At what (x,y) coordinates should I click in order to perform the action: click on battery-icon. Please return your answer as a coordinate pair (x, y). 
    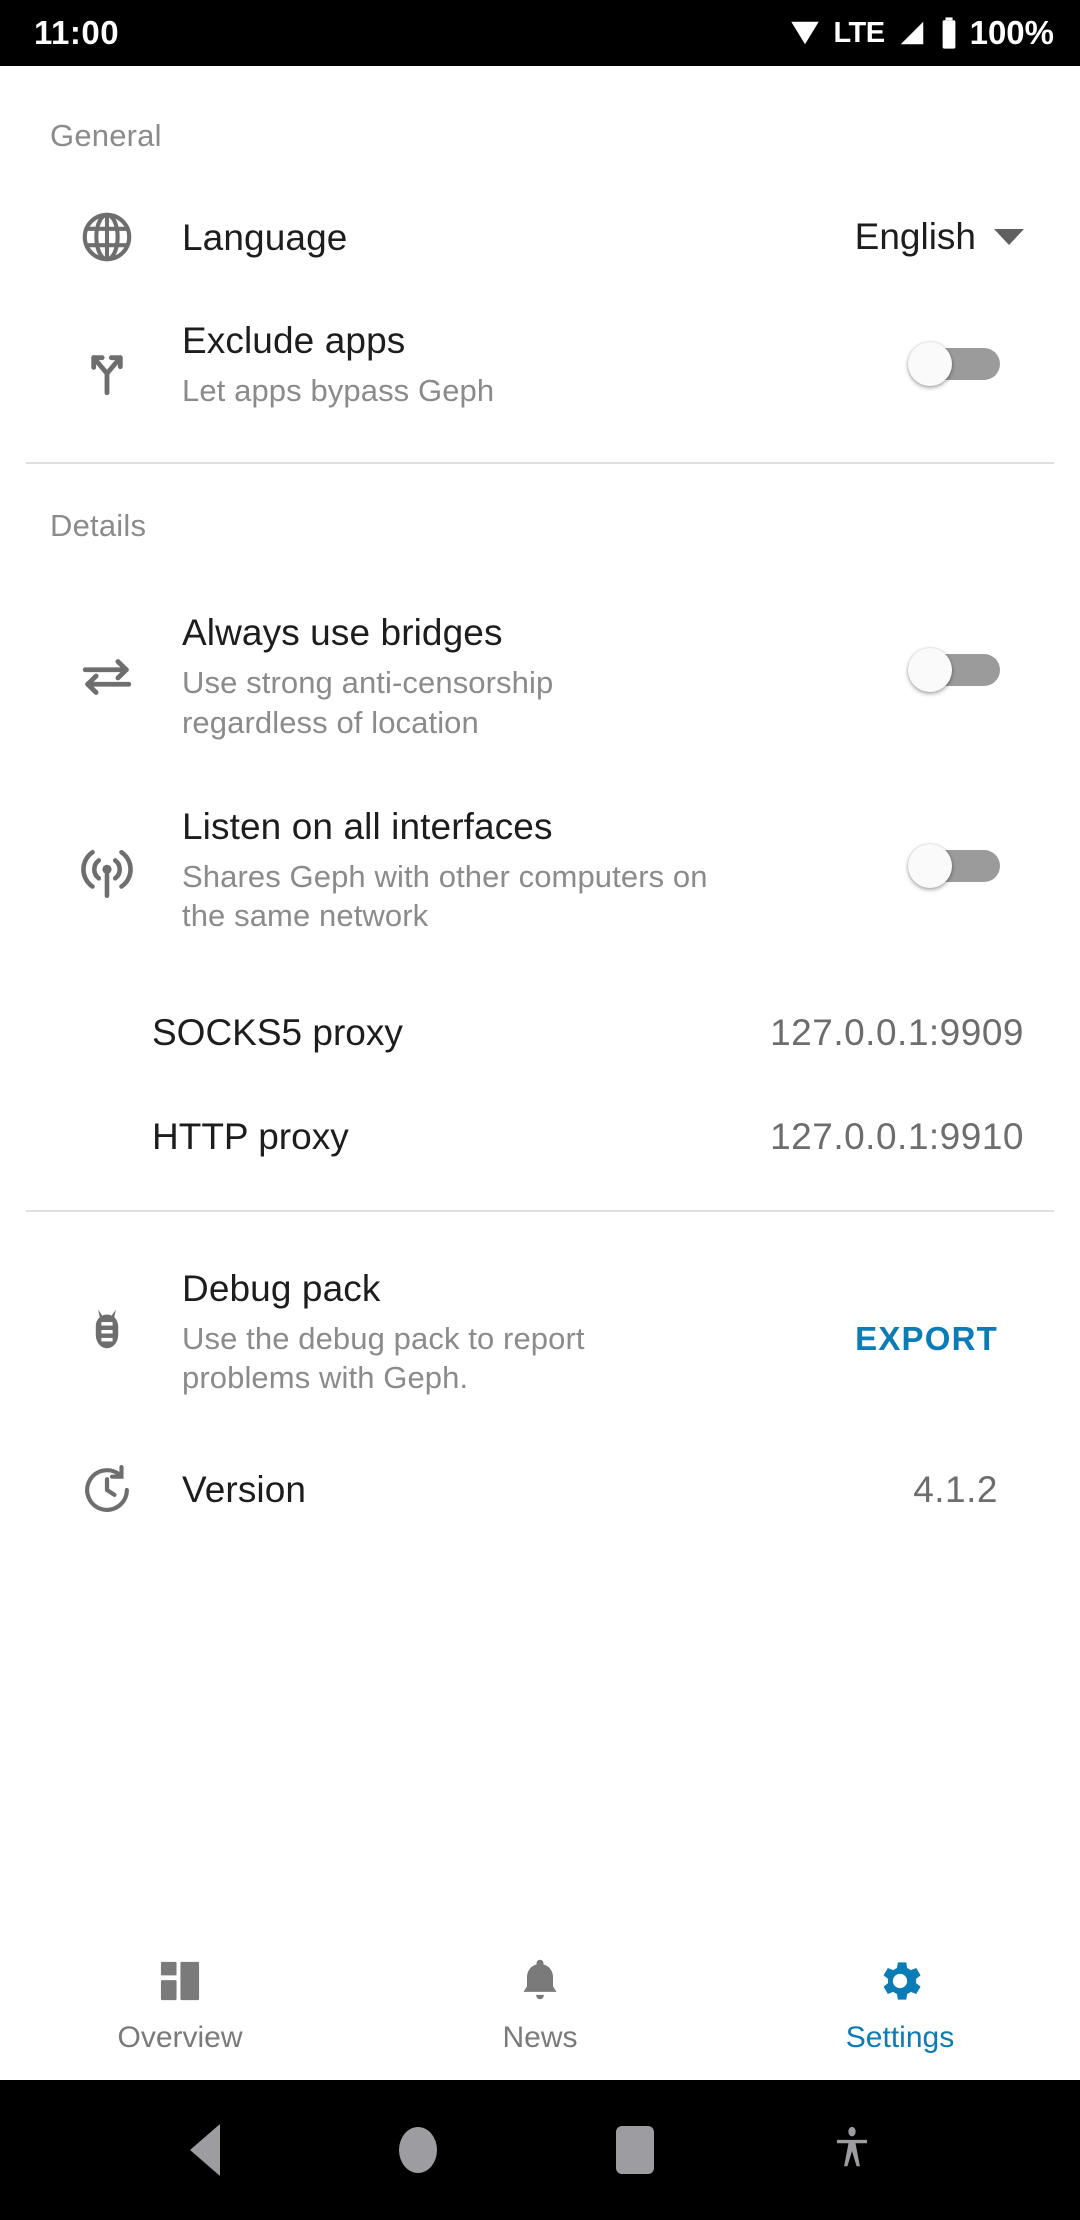
    Looking at the image, I should click on (949, 33).